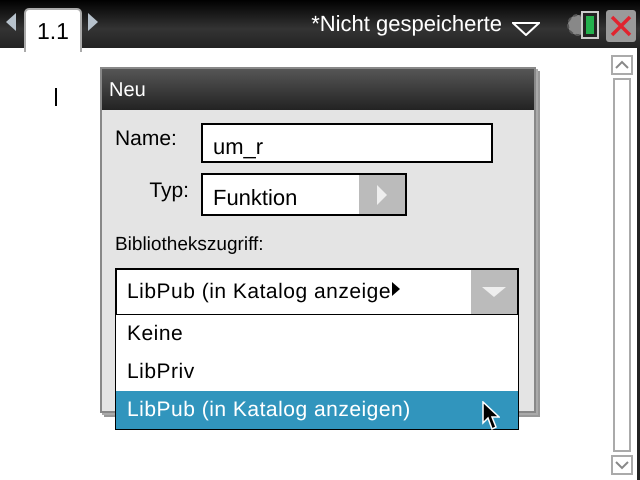 The width and height of the screenshot is (640, 480). I want to click on dialog-title: Neu, so click(318, 89).